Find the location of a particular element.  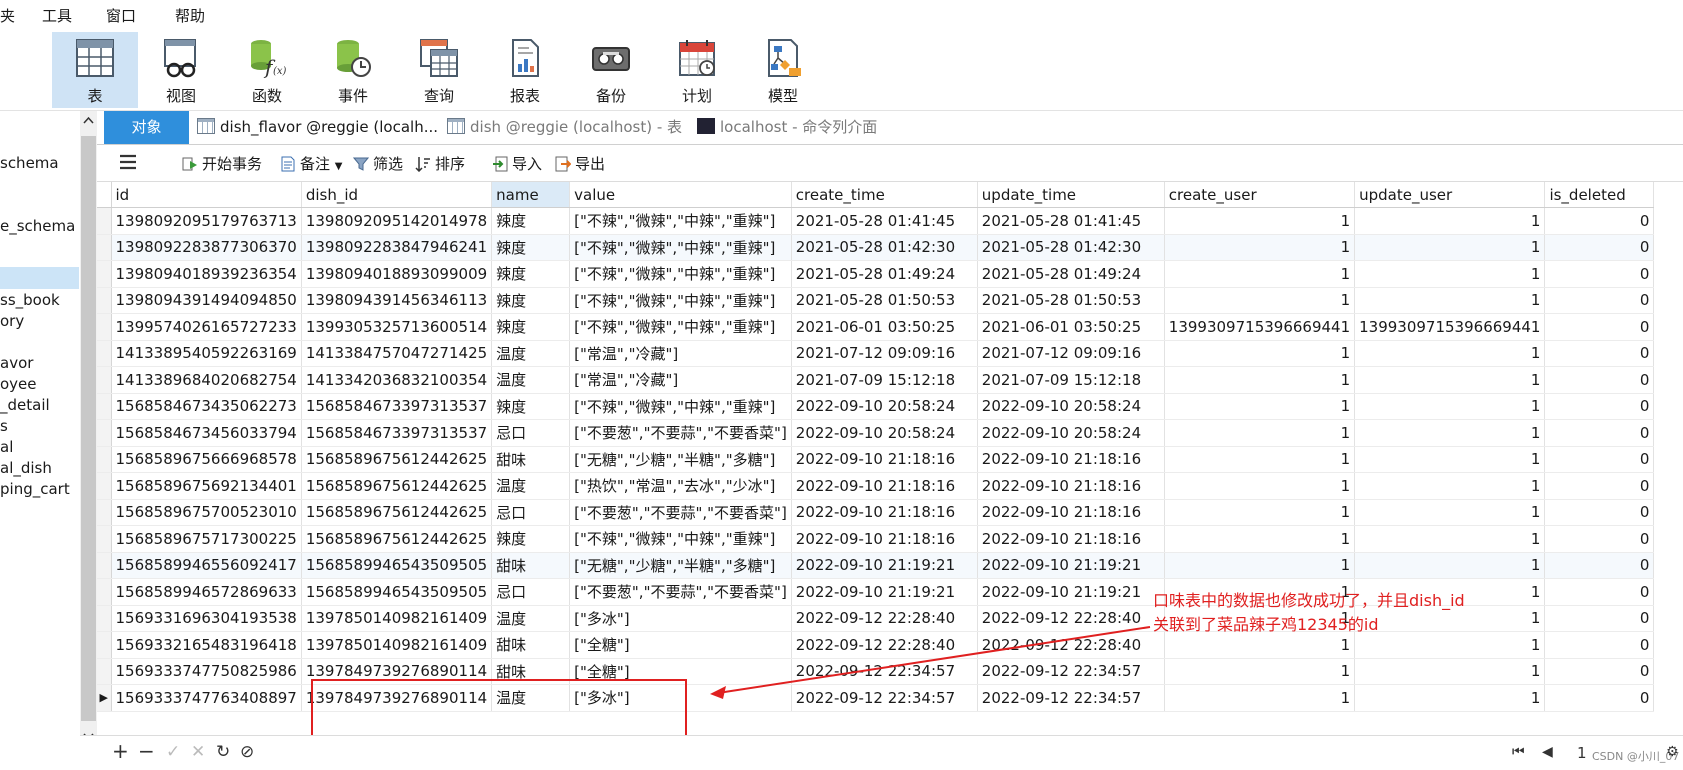

begin-transaction-button: 开始事务 is located at coordinates (222, 163).